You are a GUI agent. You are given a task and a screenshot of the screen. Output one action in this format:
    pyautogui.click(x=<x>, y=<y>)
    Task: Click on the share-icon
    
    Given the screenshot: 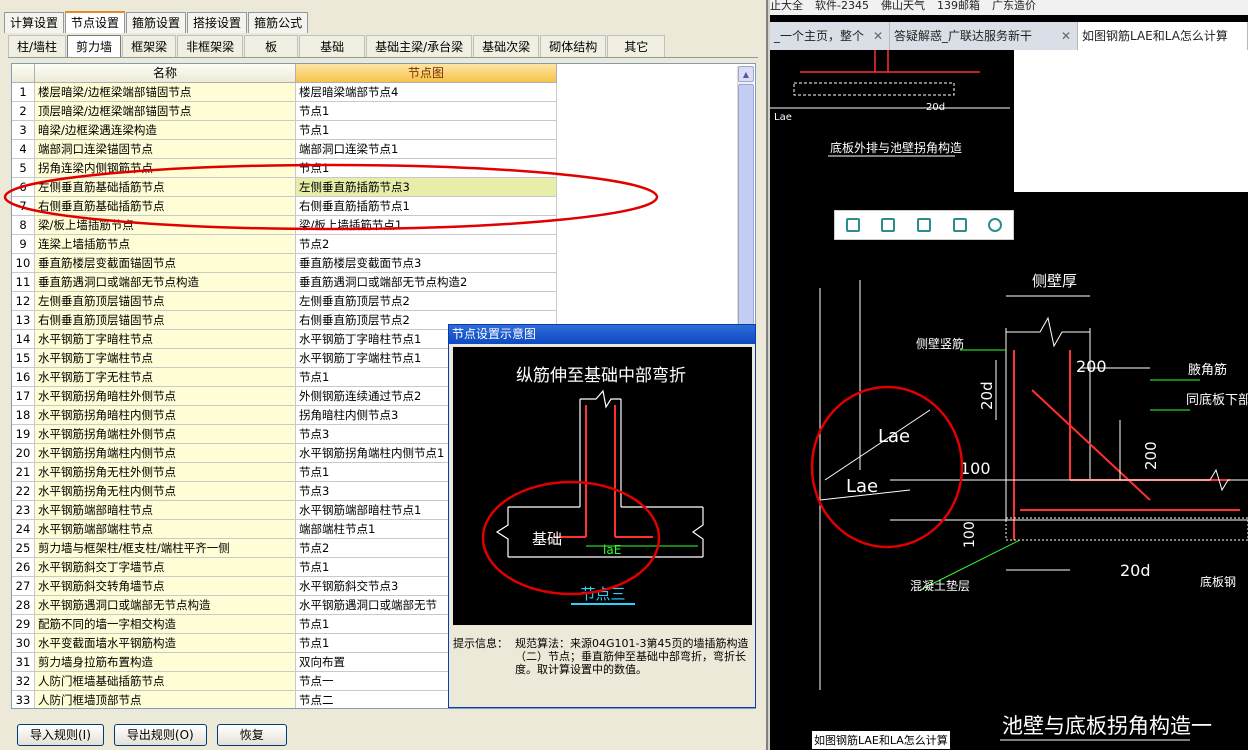 What is the action you would take?
    pyautogui.click(x=959, y=225)
    